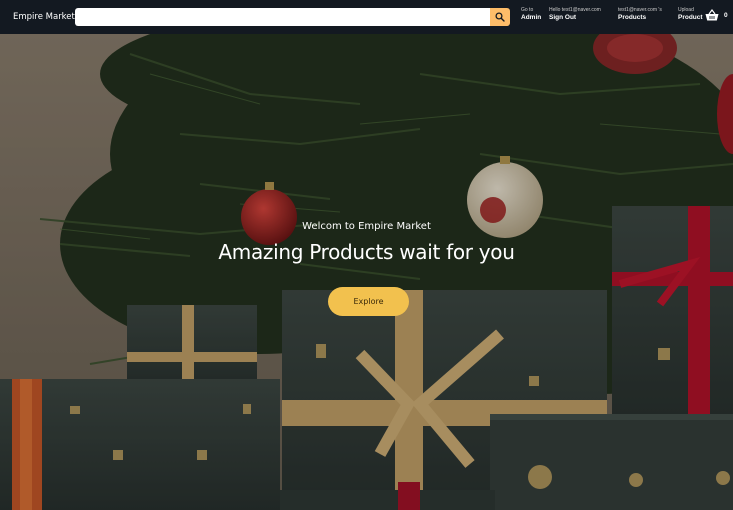 This screenshot has width=733, height=510. I want to click on my-products-label: Products, so click(632, 17).